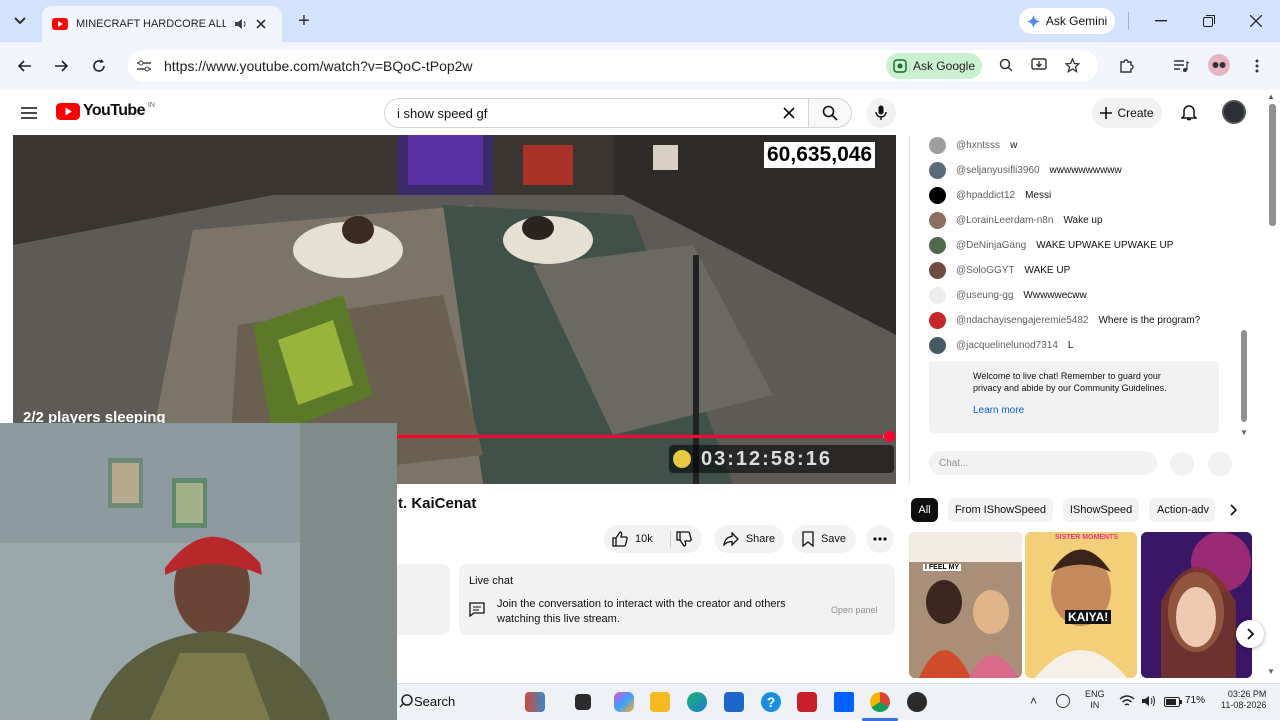  Describe the element at coordinates (789, 113) in the screenshot. I see `clear-search-icon` at that location.